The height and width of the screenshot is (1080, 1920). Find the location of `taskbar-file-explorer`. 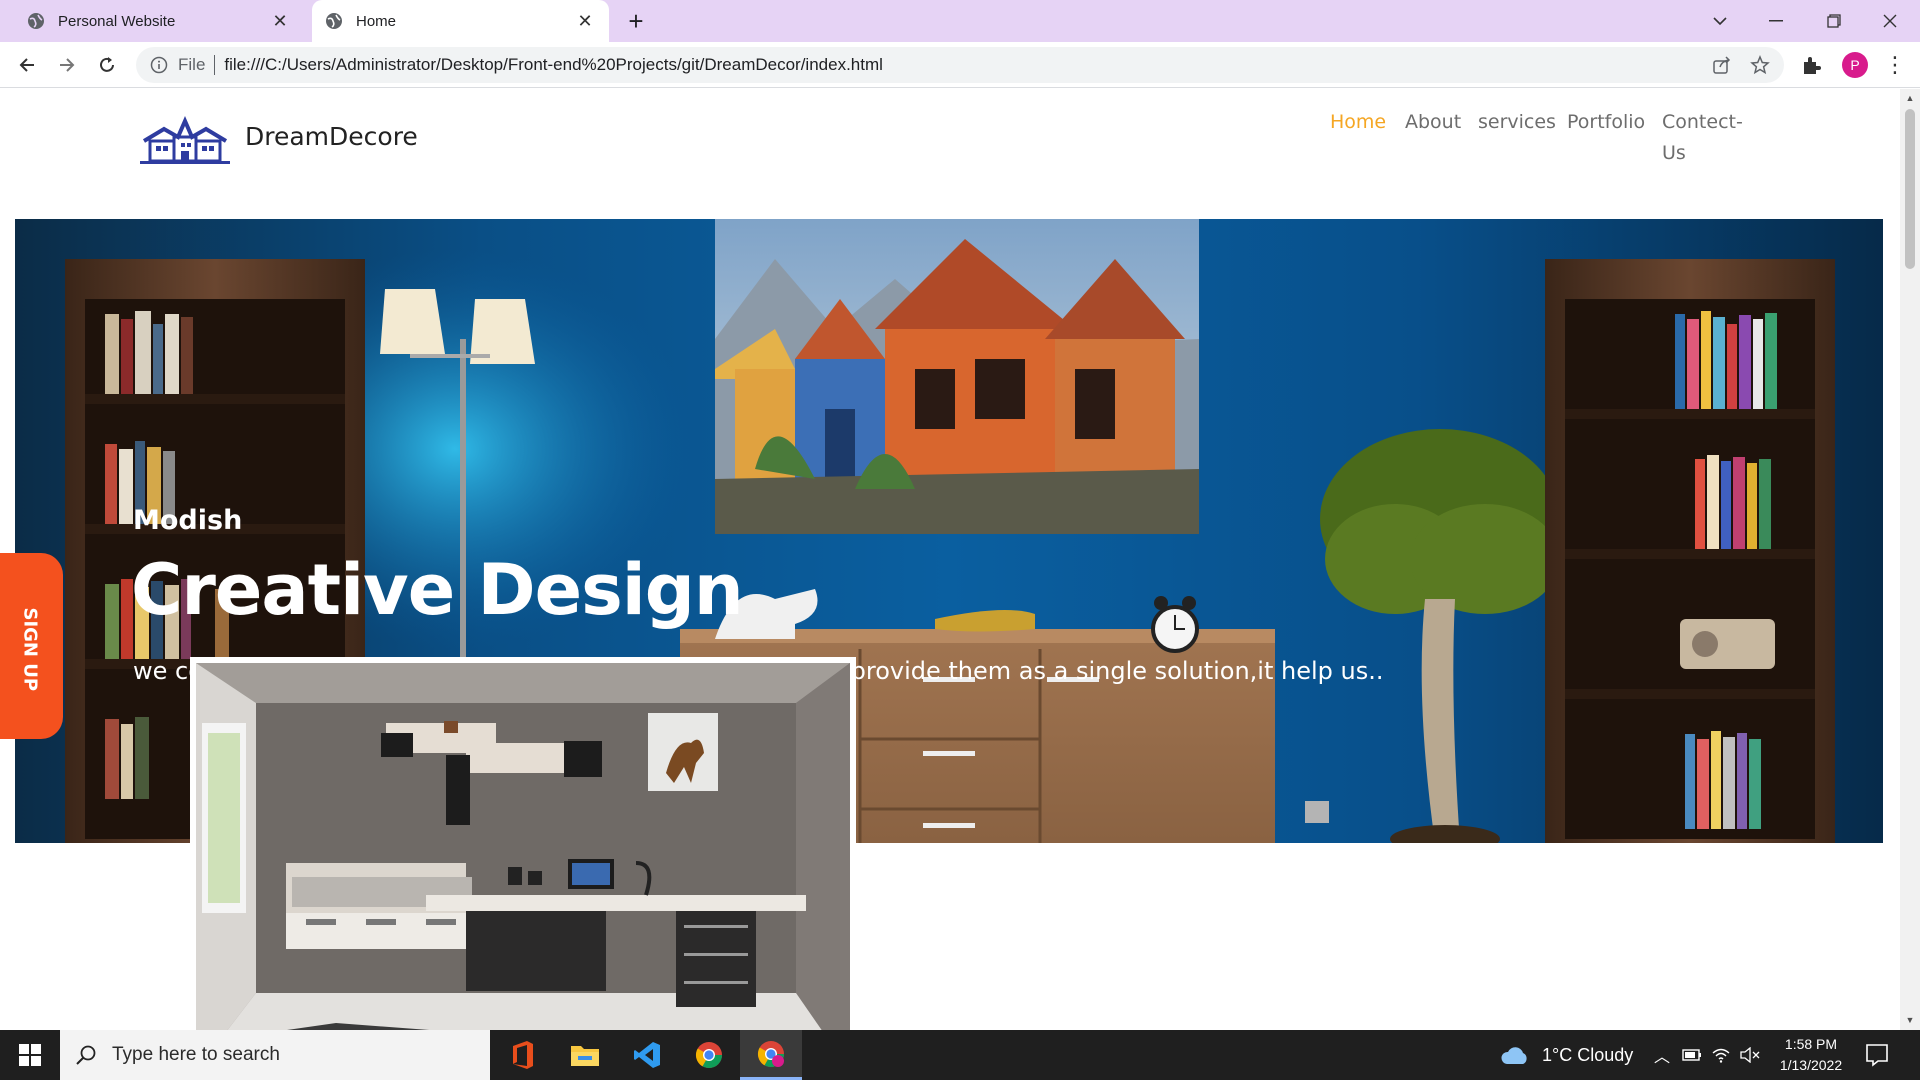

taskbar-file-explorer is located at coordinates (585, 1055).